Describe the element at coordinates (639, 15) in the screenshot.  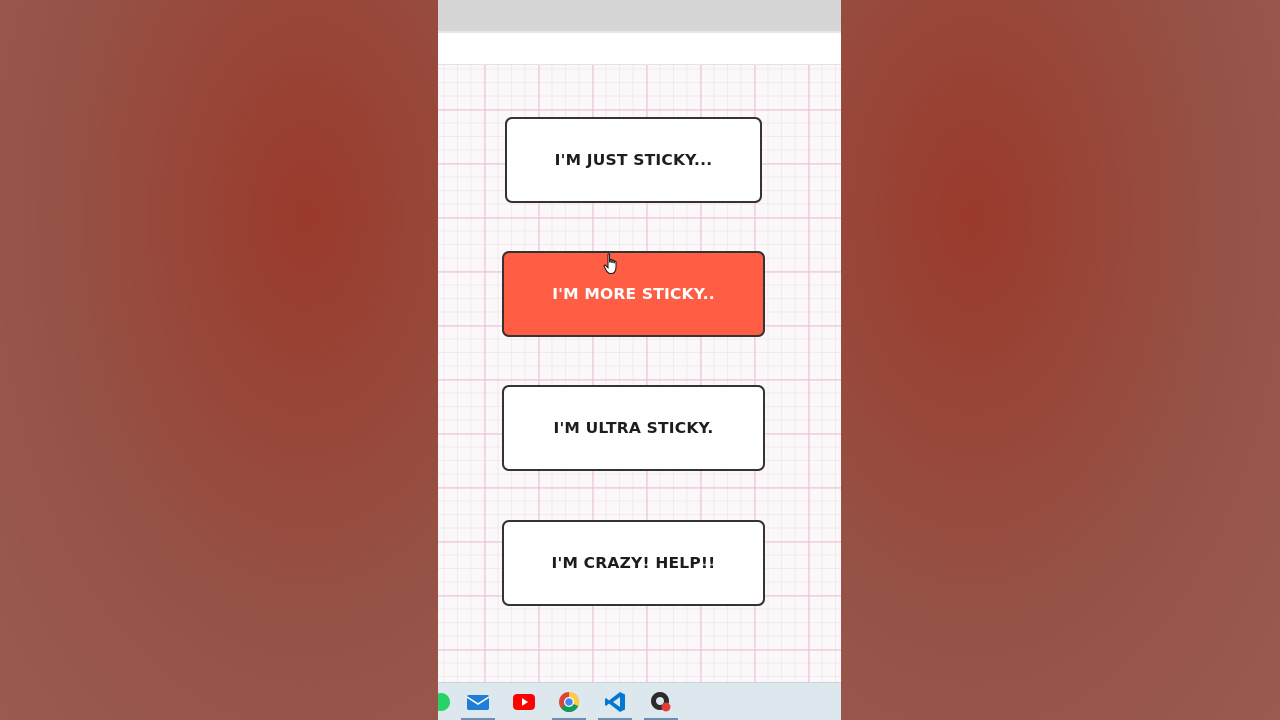
I see `browser-chrome` at that location.